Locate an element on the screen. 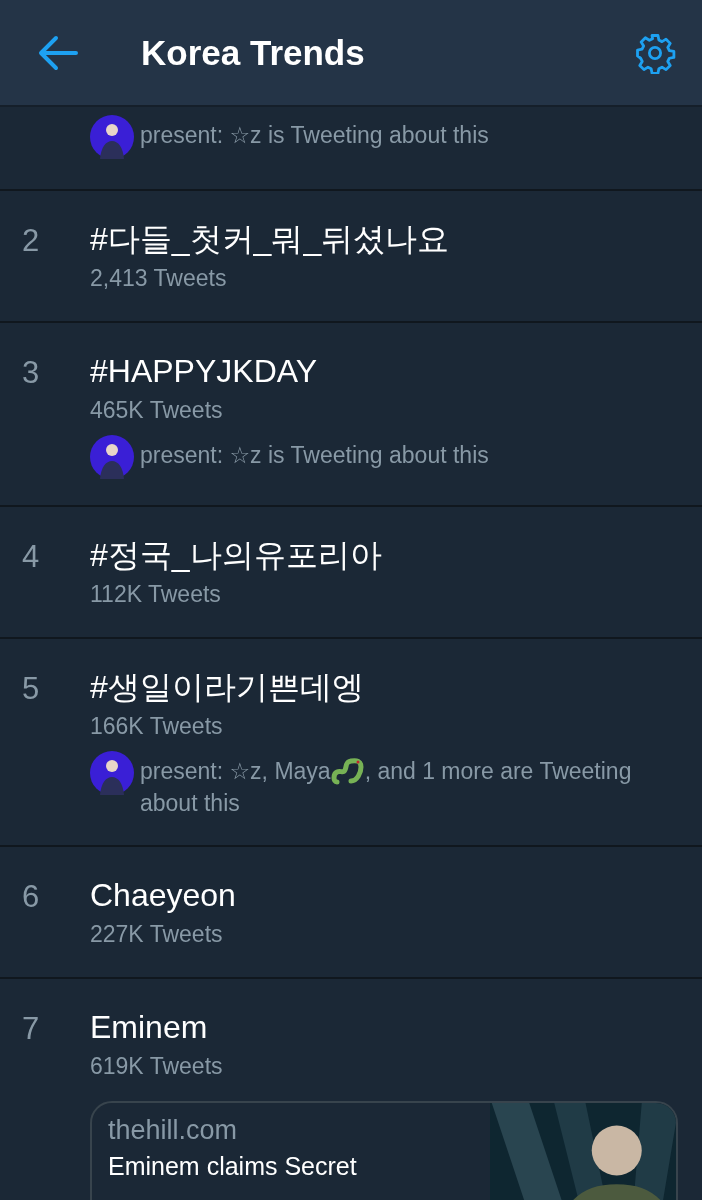  page-title: Korea Trends is located at coordinates (253, 52).